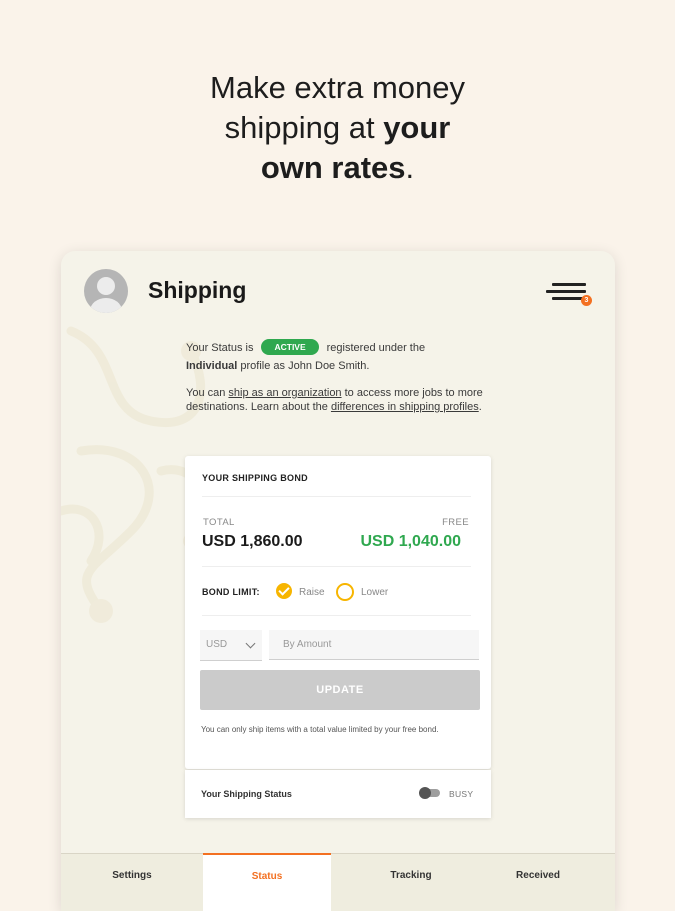 This screenshot has width=675, height=911. I want to click on raise-label: Raise, so click(312, 592).